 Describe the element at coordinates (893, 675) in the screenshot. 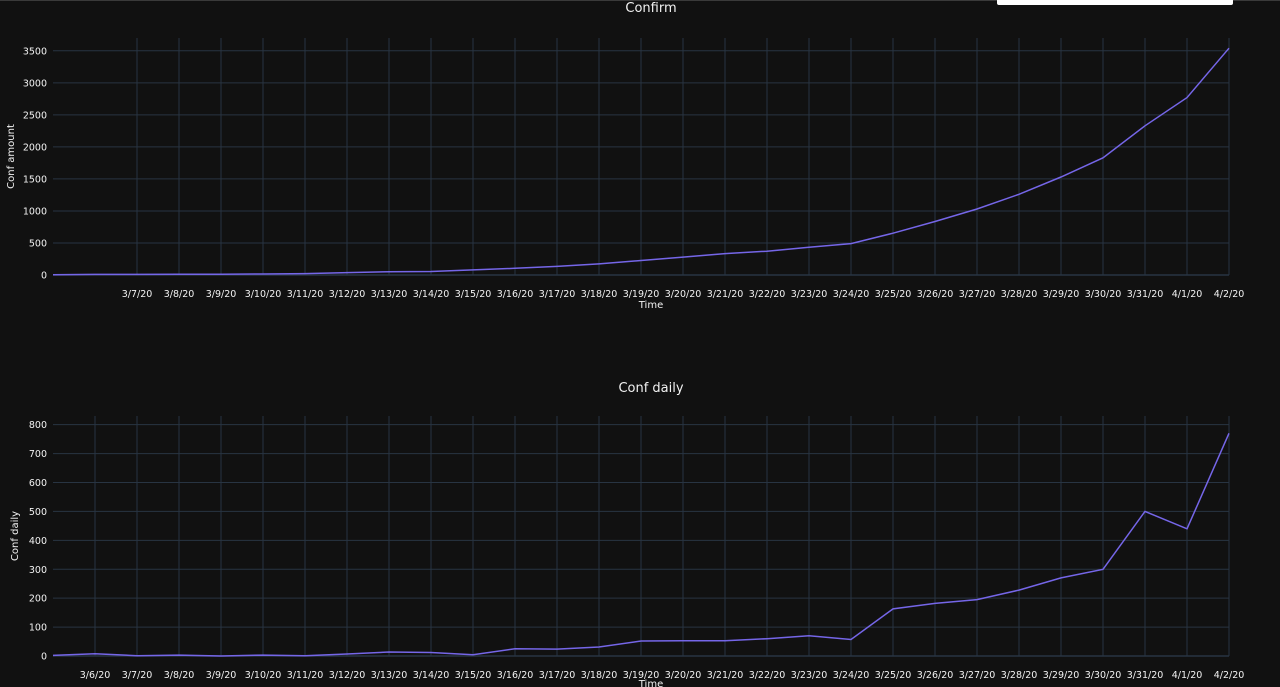

I see `x-tick-label: 3/25/20` at that location.